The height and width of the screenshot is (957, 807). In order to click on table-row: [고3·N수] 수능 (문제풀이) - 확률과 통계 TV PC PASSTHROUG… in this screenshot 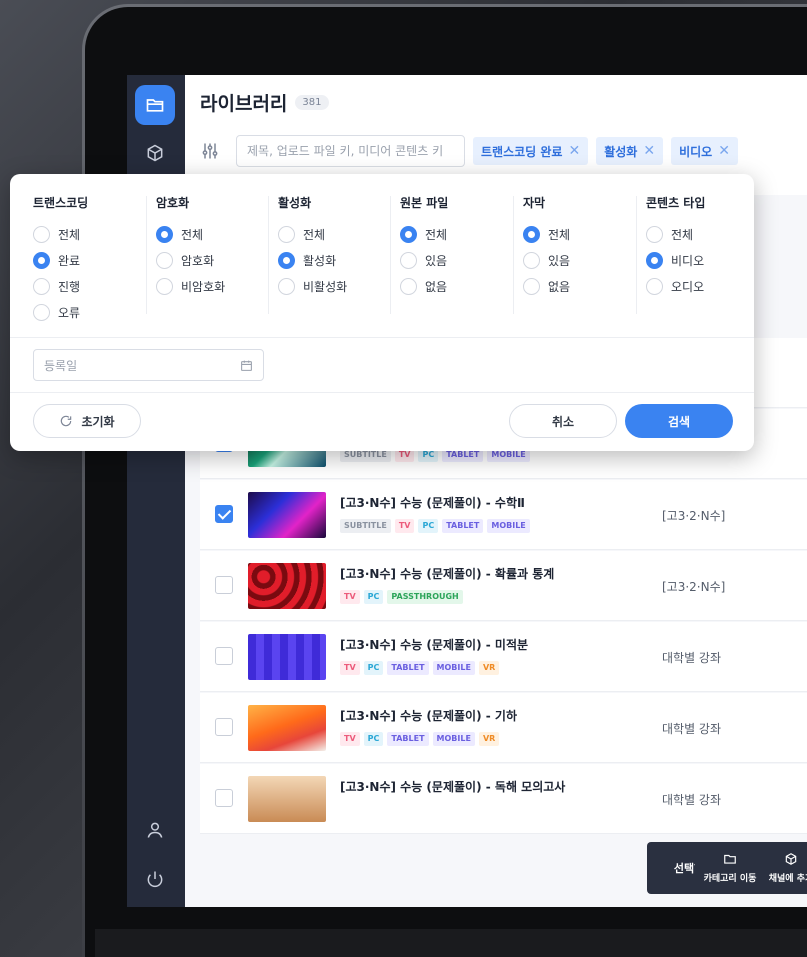, I will do `click(503, 586)`.